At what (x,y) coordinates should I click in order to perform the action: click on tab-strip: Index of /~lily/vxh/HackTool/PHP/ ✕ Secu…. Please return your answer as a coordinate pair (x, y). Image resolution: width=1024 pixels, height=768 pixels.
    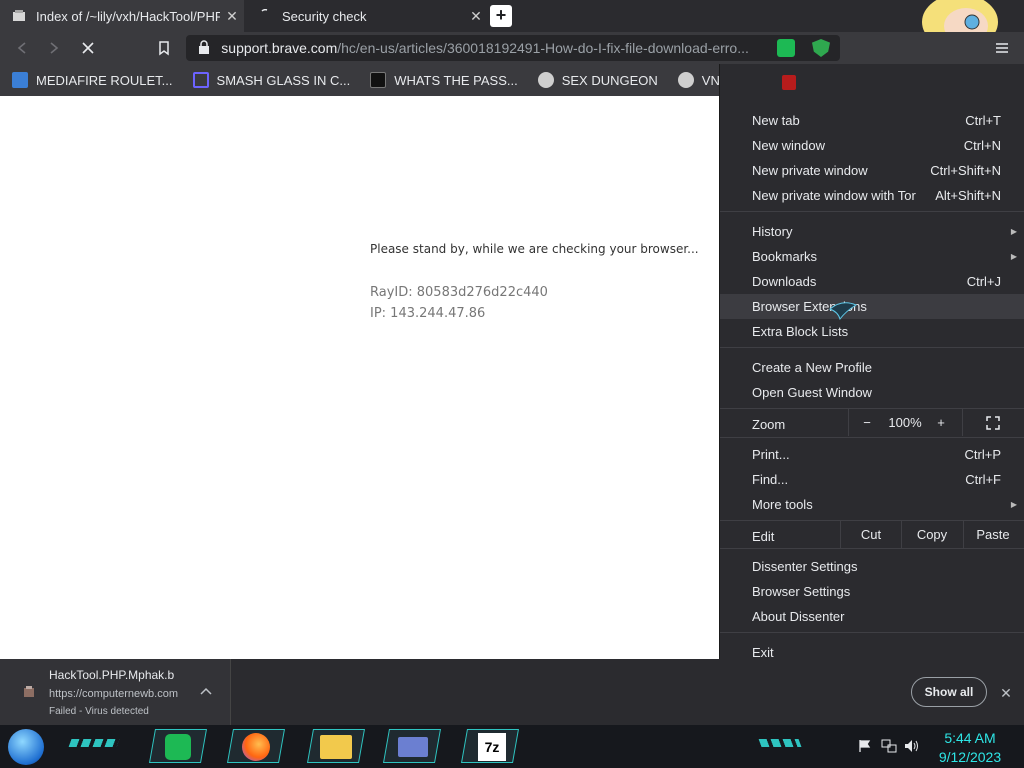
    Looking at the image, I should click on (512, 25).